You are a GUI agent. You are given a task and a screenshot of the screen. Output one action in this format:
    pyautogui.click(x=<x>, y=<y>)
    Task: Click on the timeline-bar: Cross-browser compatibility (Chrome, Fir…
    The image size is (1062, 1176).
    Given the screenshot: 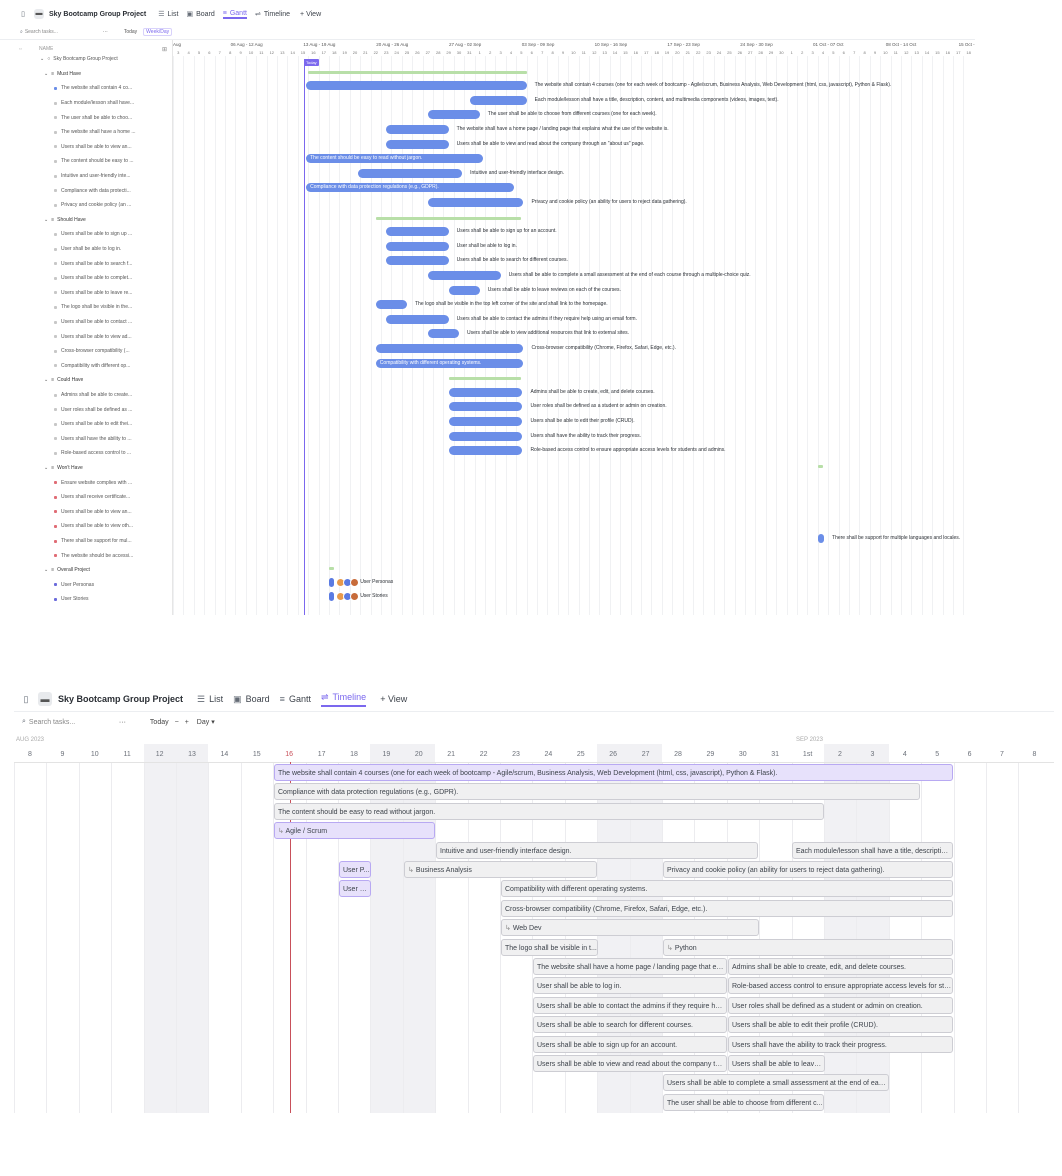 What is the action you would take?
    pyautogui.click(x=727, y=908)
    